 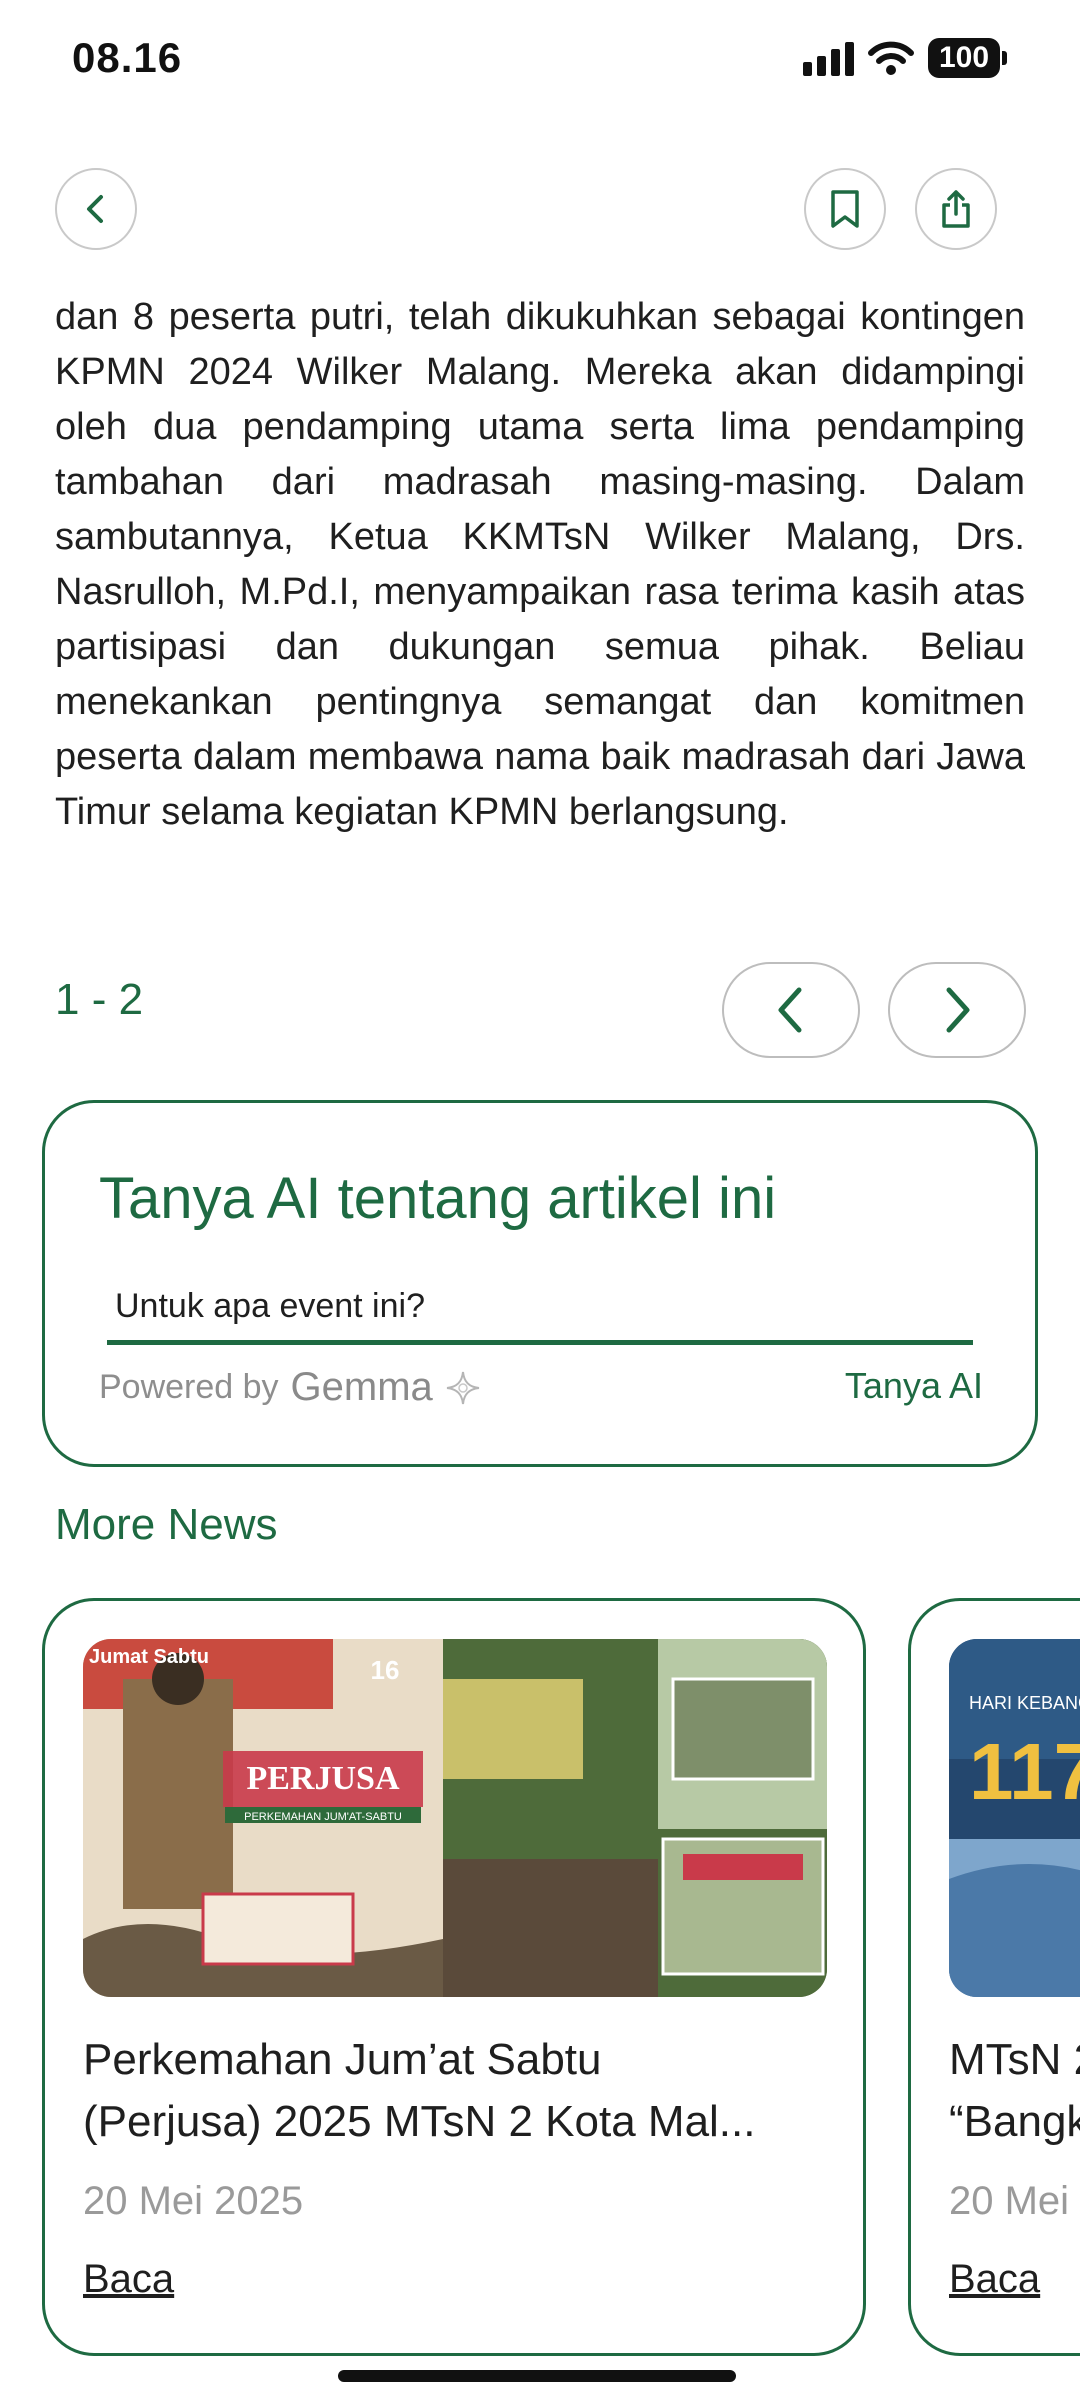 I want to click on chevron-right-icon, so click(x=958, y=1010).